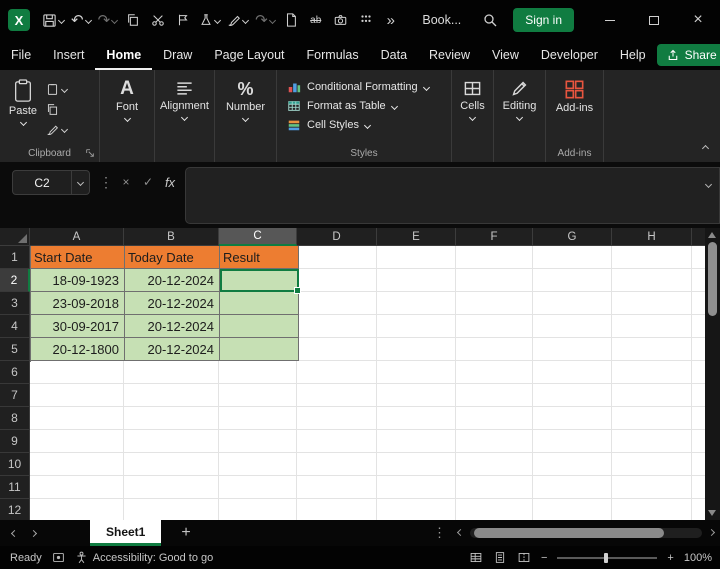 The width and height of the screenshot is (720, 569). Describe the element at coordinates (712, 513) in the screenshot. I see `scroll-down-icon` at that location.